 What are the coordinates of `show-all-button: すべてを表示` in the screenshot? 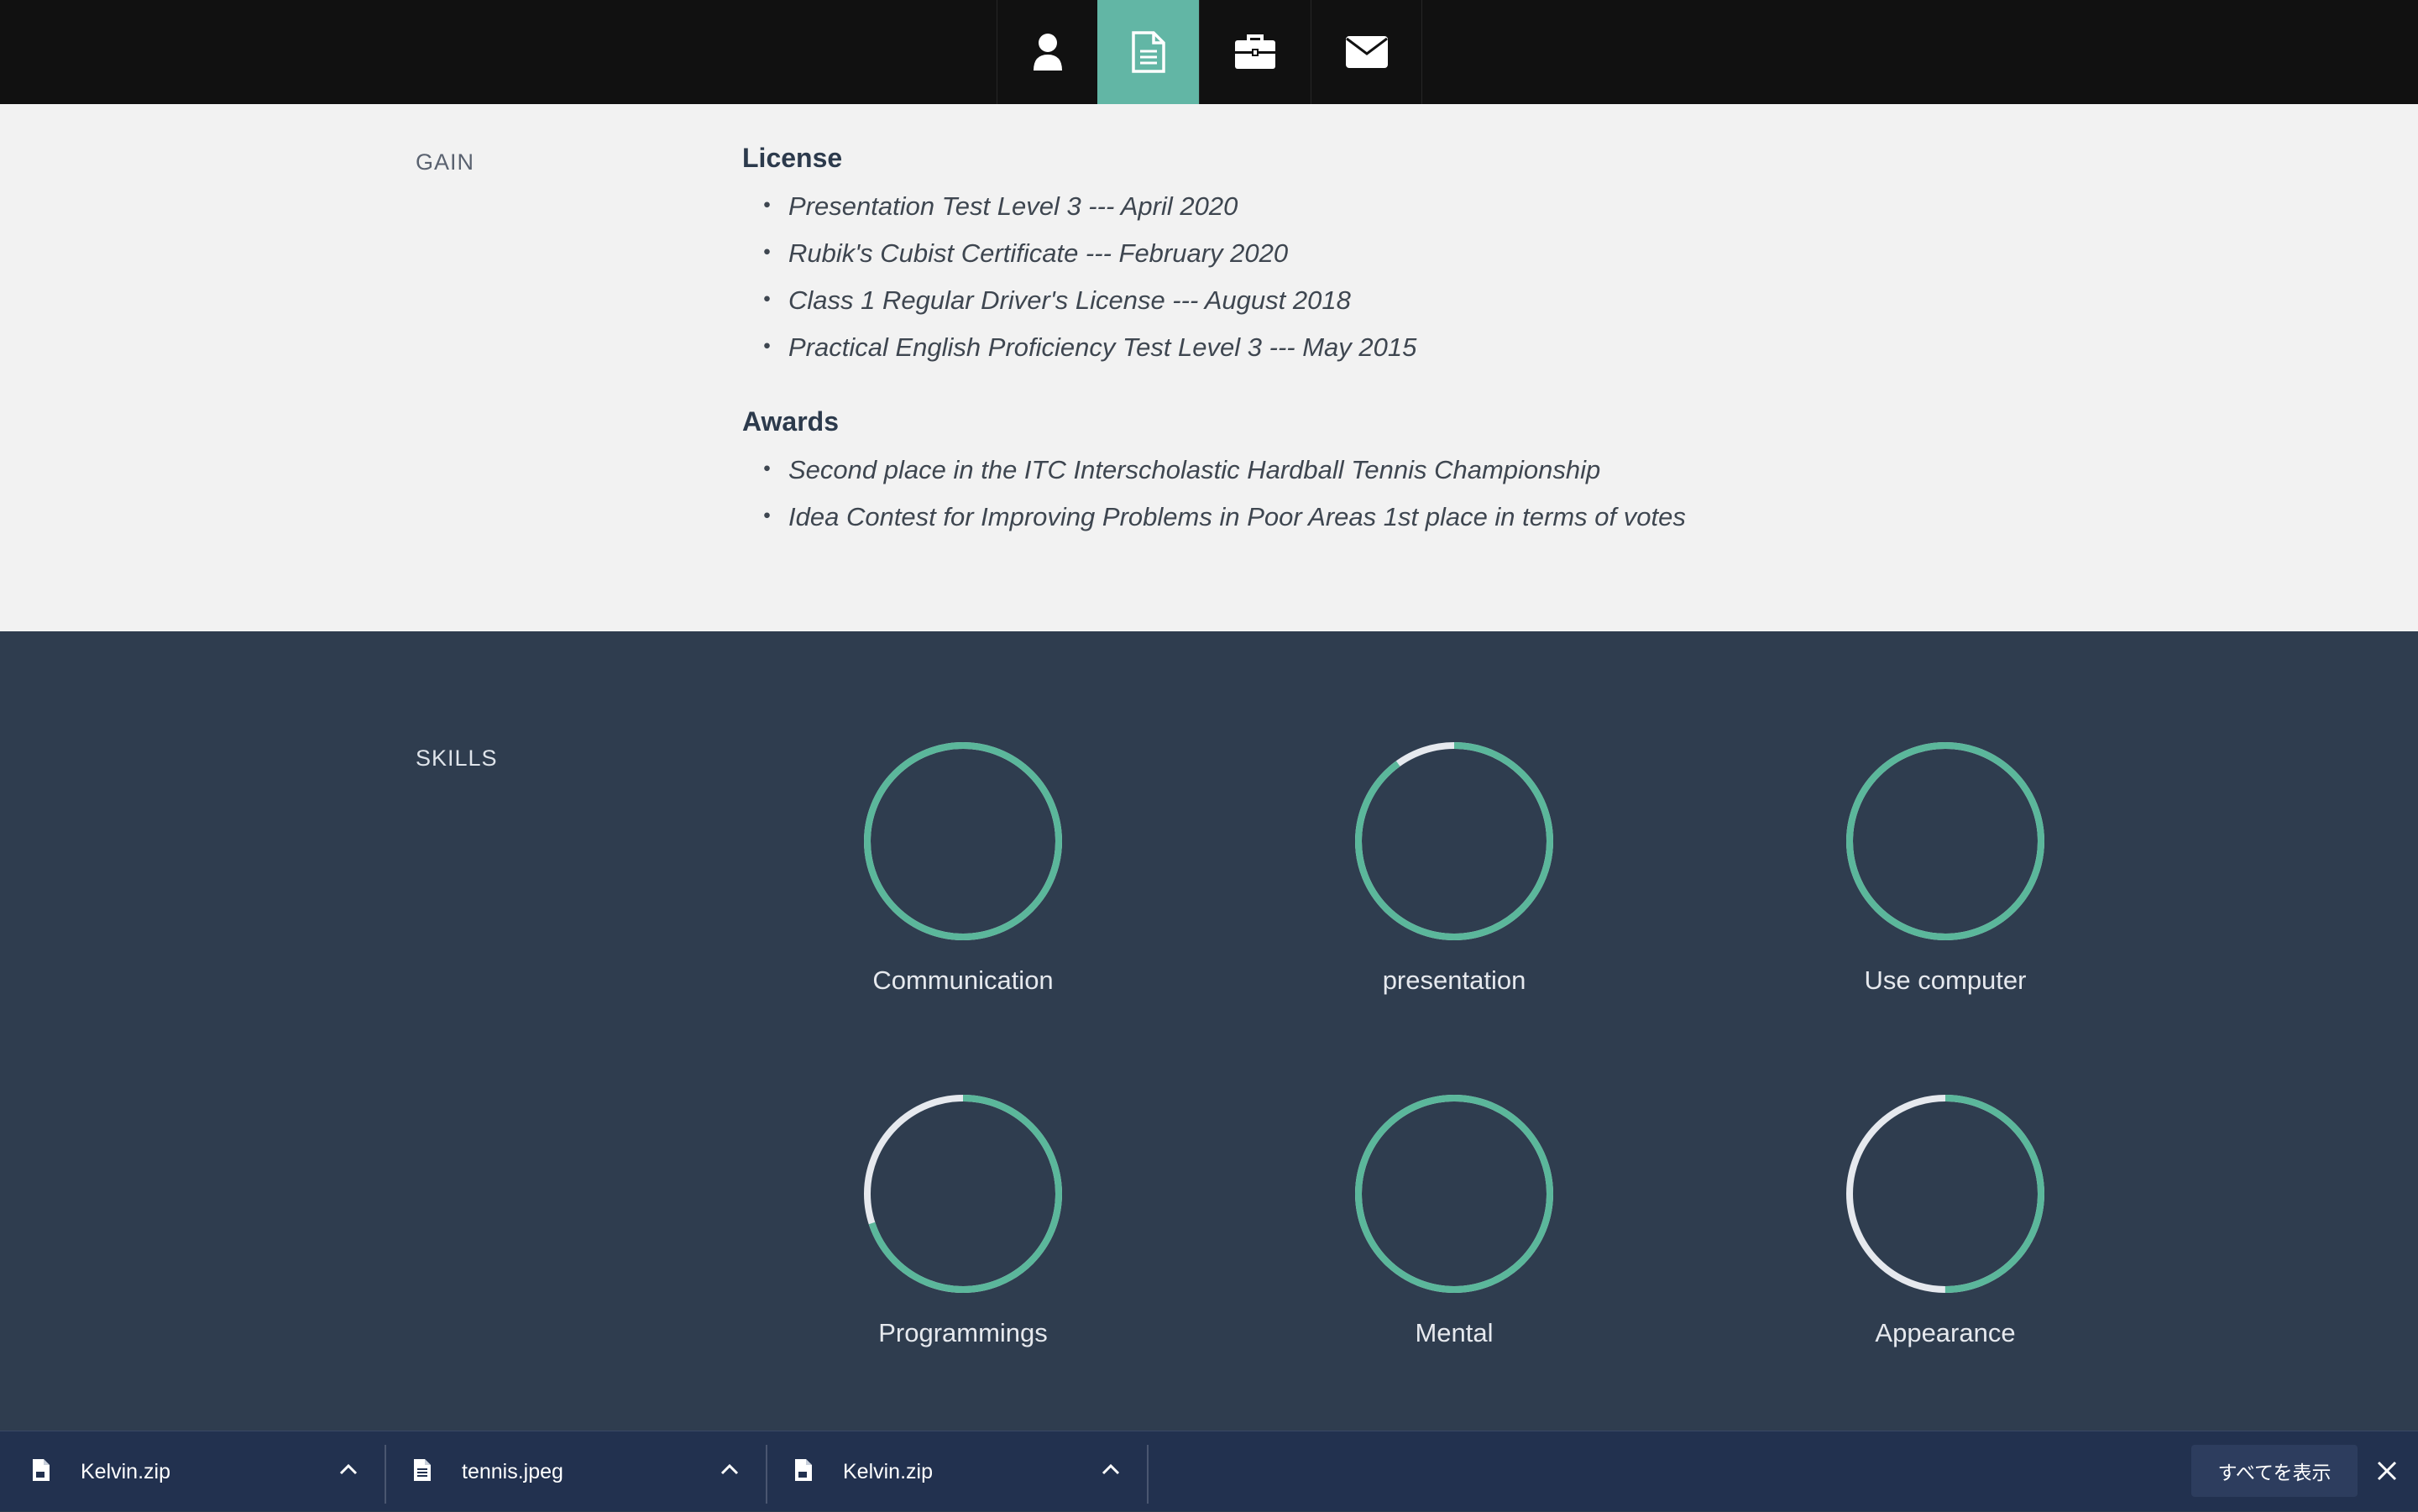 It's located at (2274, 1471).